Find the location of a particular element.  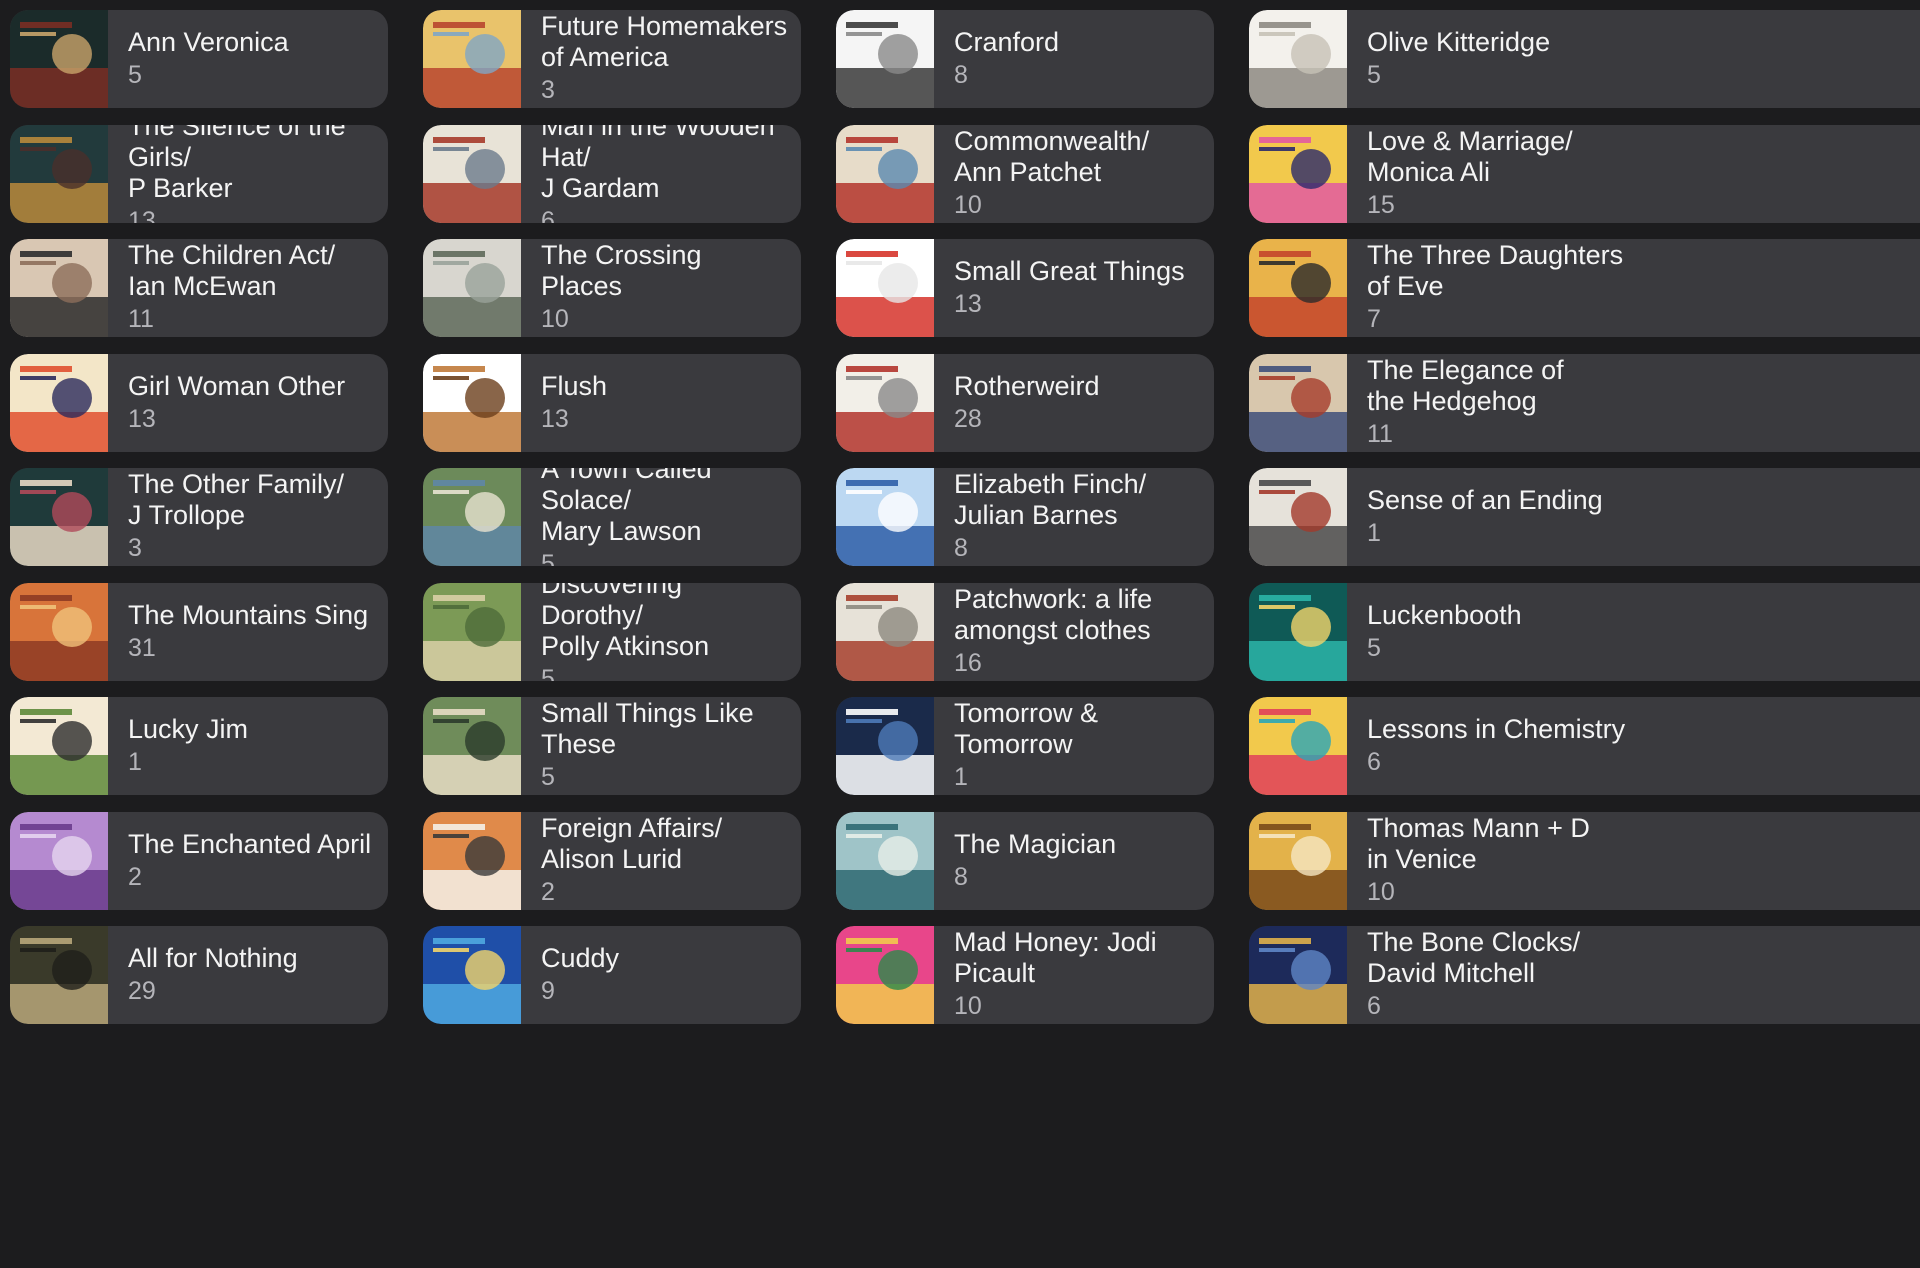

book-list-title: The Enchanted April is located at coordinates (250, 843).